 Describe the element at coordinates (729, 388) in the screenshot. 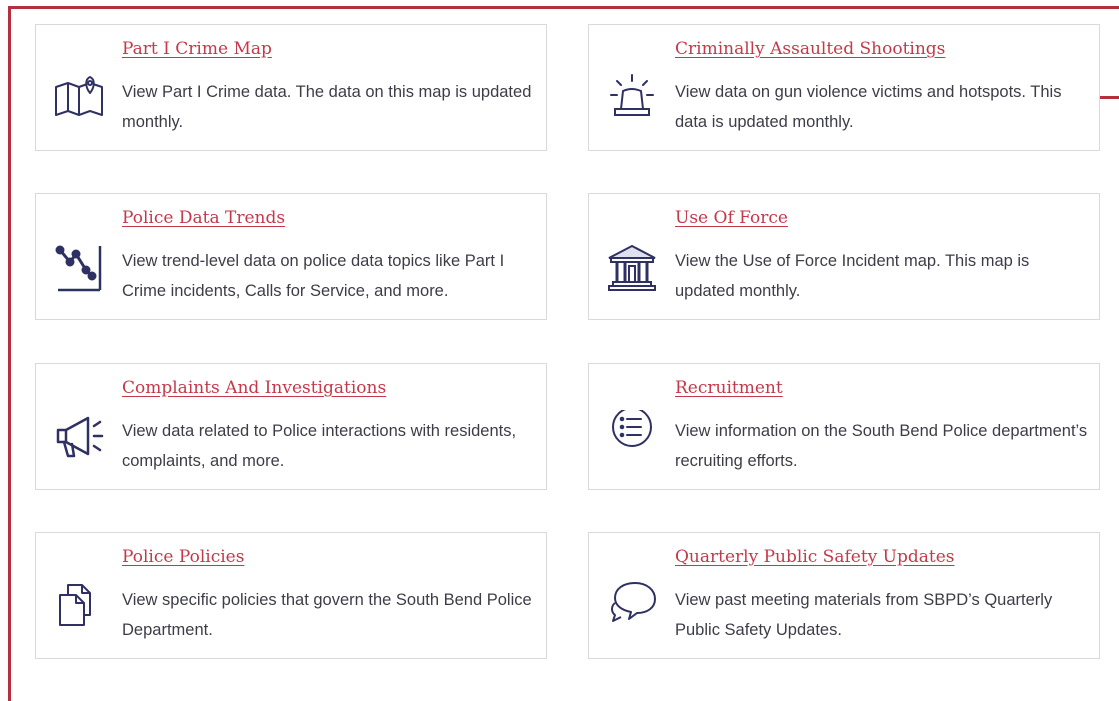

I see `card-title-link: Recruitment` at that location.